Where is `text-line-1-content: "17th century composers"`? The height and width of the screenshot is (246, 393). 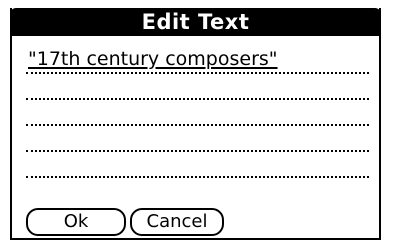
text-line-1-content: "17th century composers" is located at coordinates (153, 59).